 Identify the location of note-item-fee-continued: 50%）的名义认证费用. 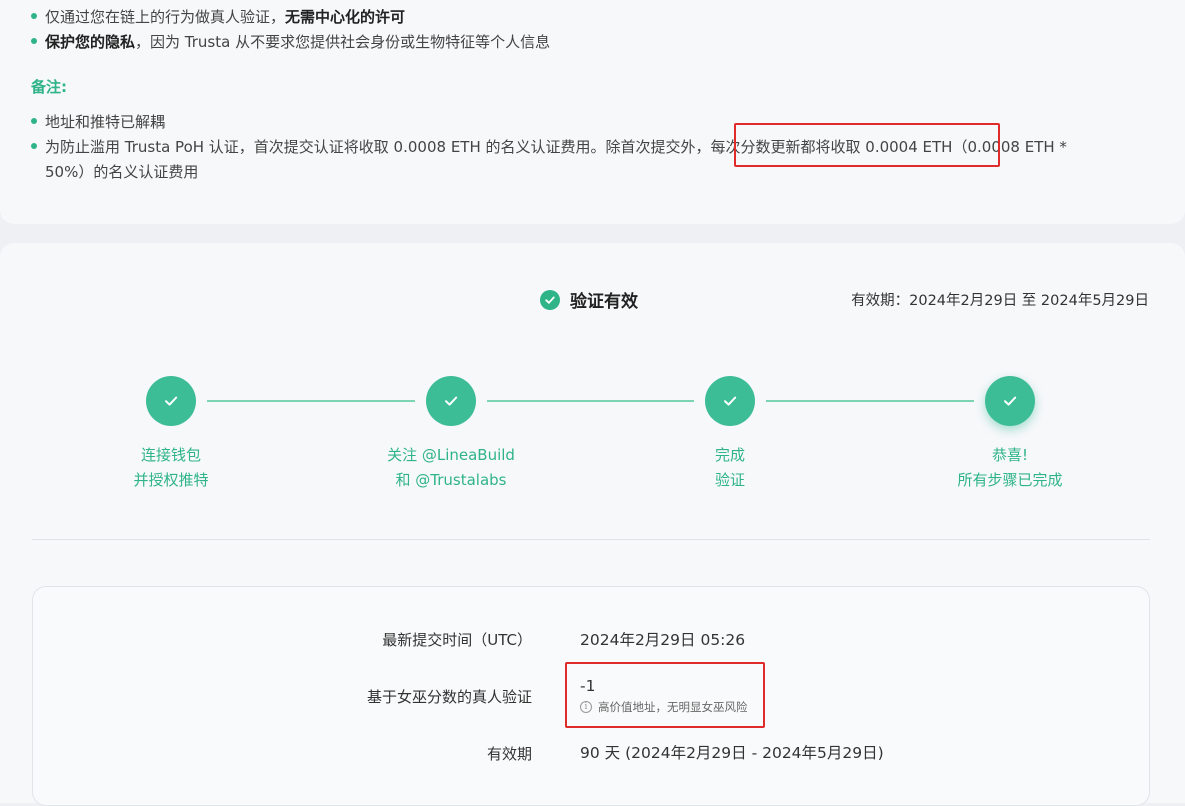
(122, 172).